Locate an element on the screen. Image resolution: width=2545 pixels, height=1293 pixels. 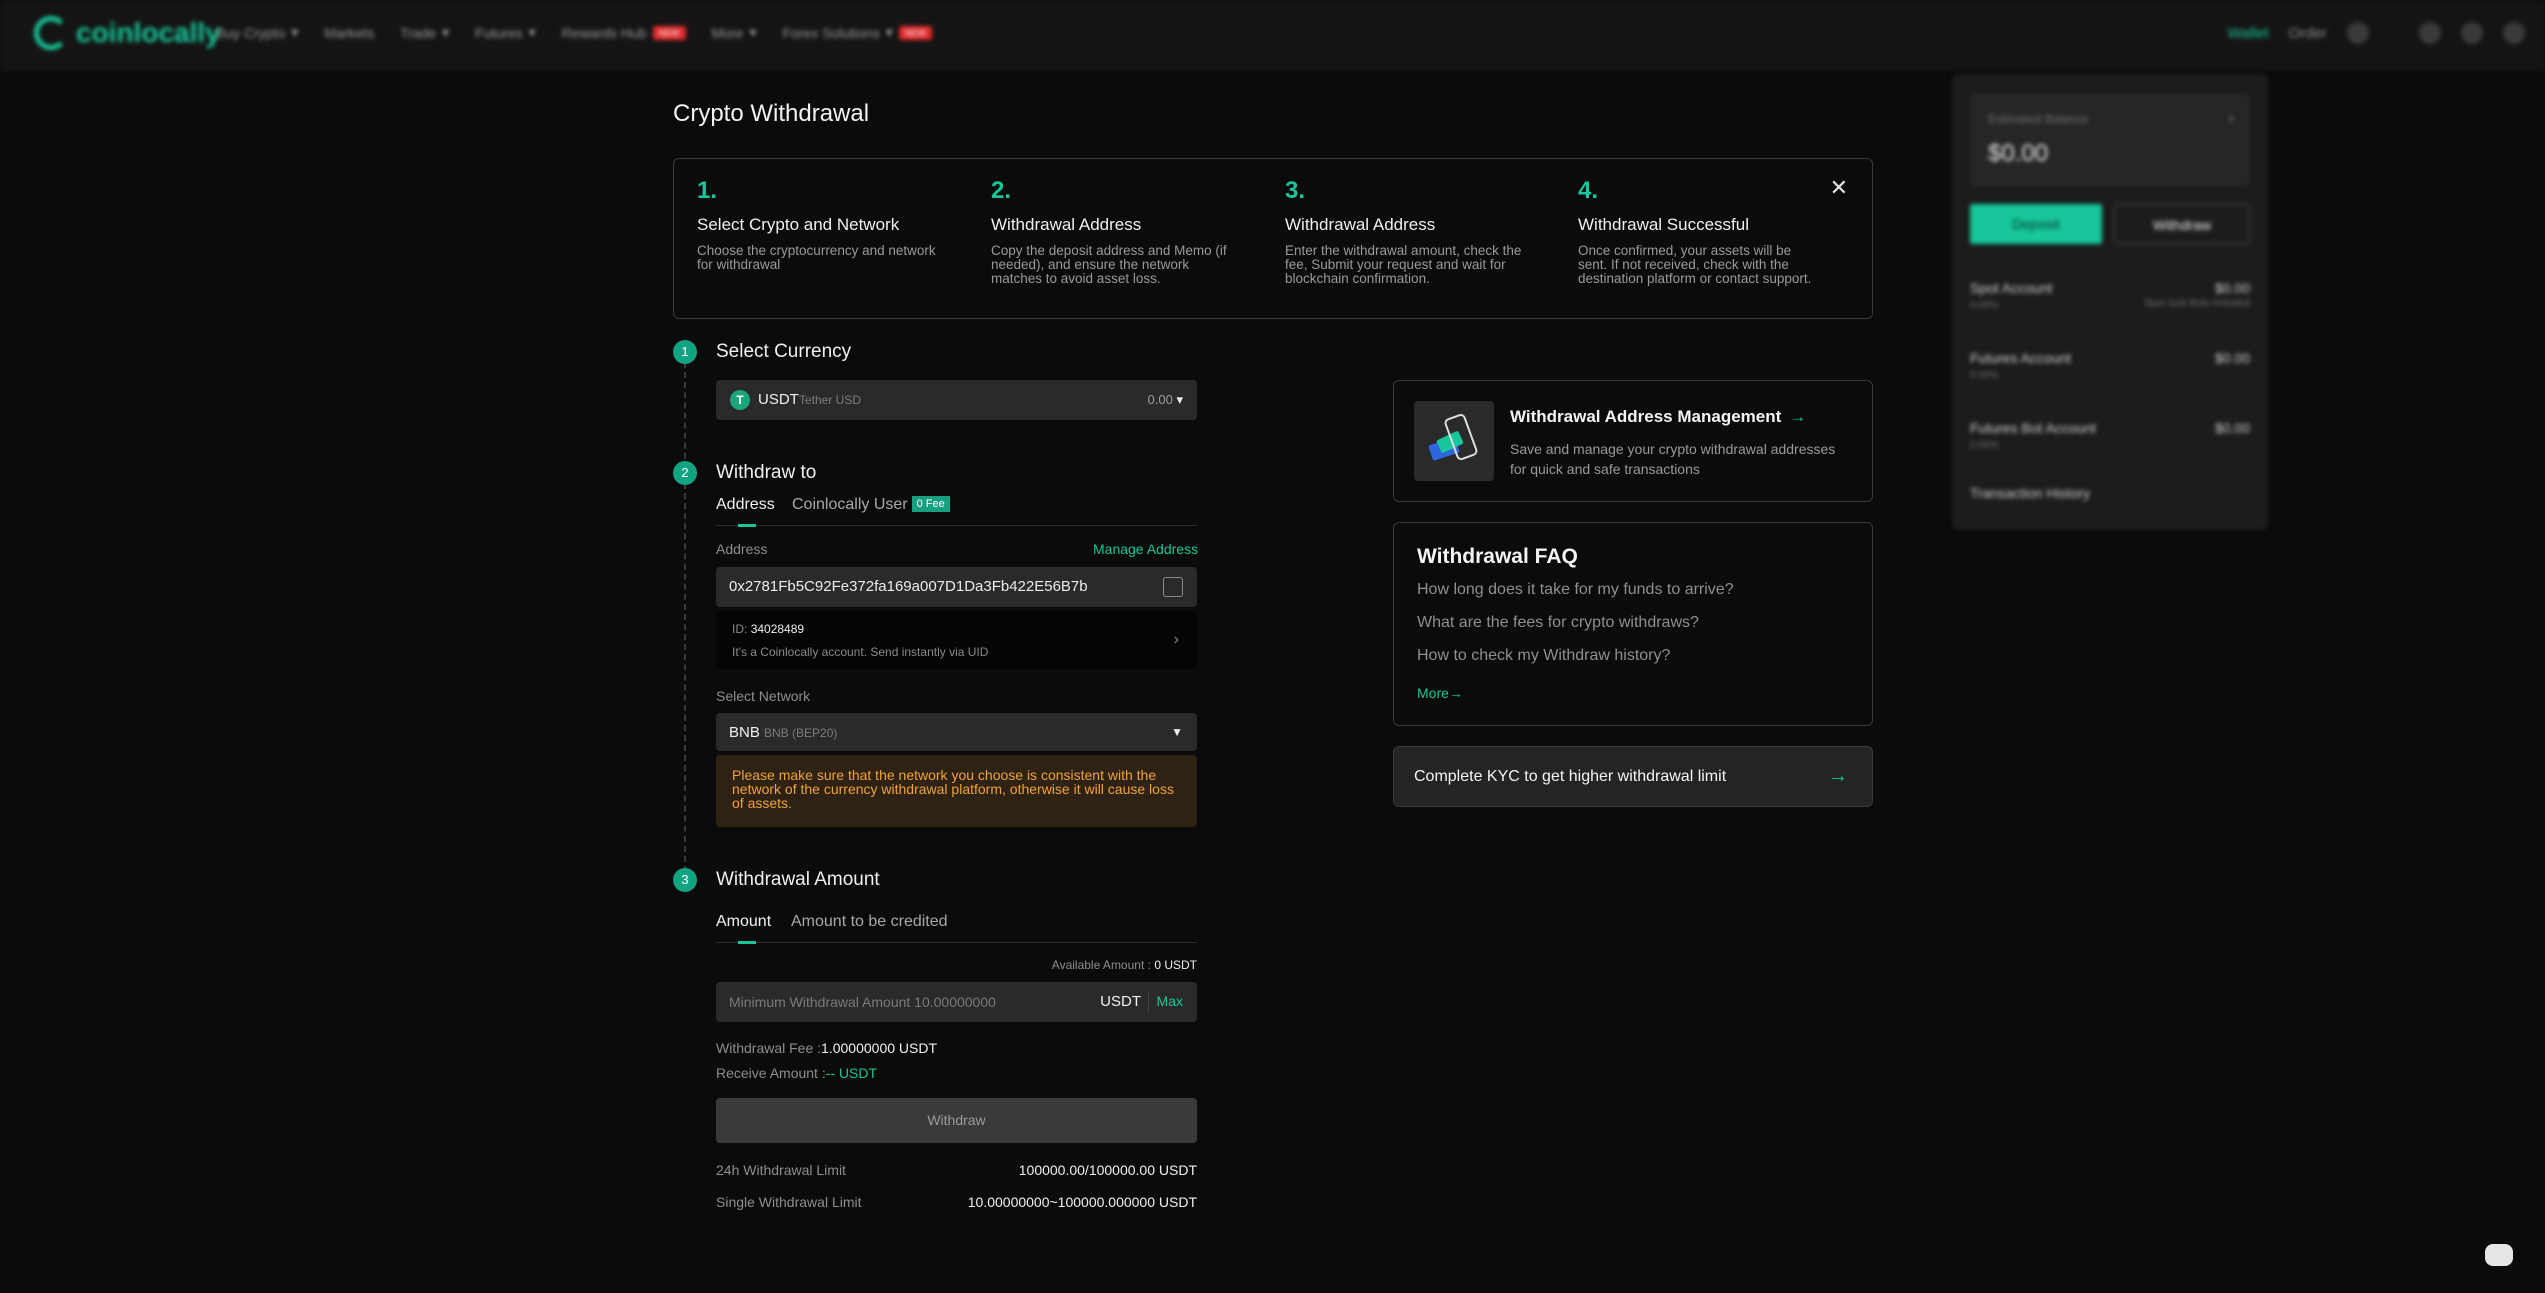
address-book-icon is located at coordinates (1173, 587).